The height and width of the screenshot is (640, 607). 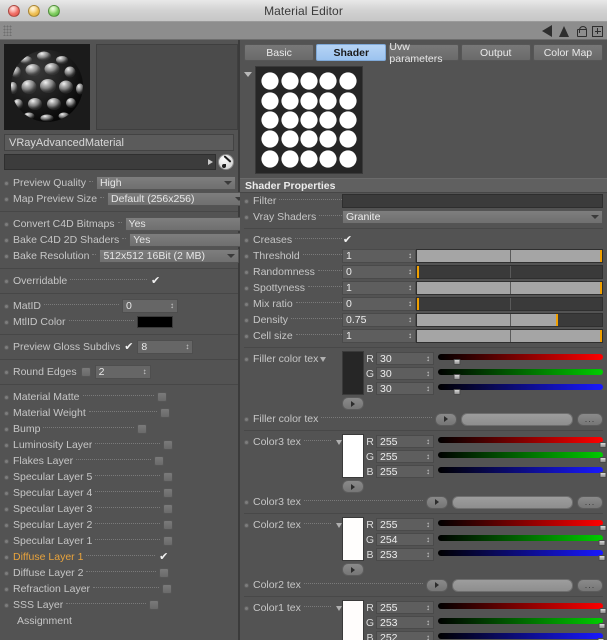 What do you see at coordinates (405, 441) in the screenshot?
I see `input-color3-r: 255 ↕` at bounding box center [405, 441].